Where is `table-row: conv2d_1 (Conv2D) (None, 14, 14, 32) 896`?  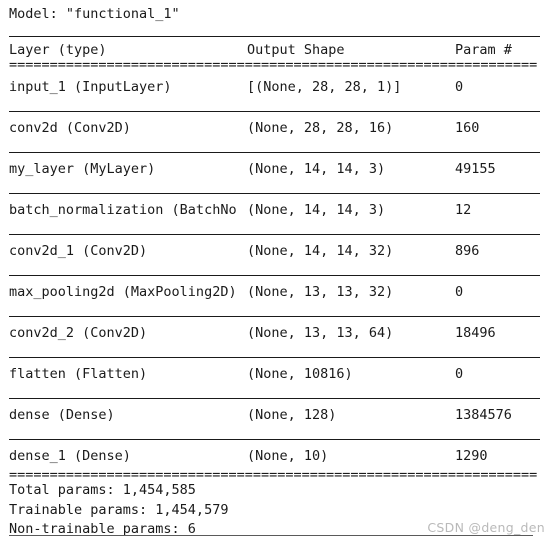
table-row: conv2d_1 (Conv2D) (None, 14, 14, 32) 896 is located at coordinates (276, 262).